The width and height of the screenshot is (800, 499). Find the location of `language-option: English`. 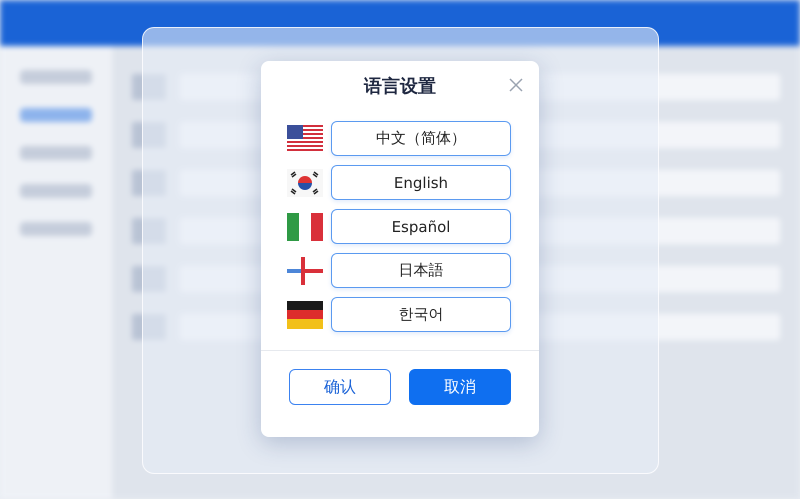

language-option: English is located at coordinates (421, 182).